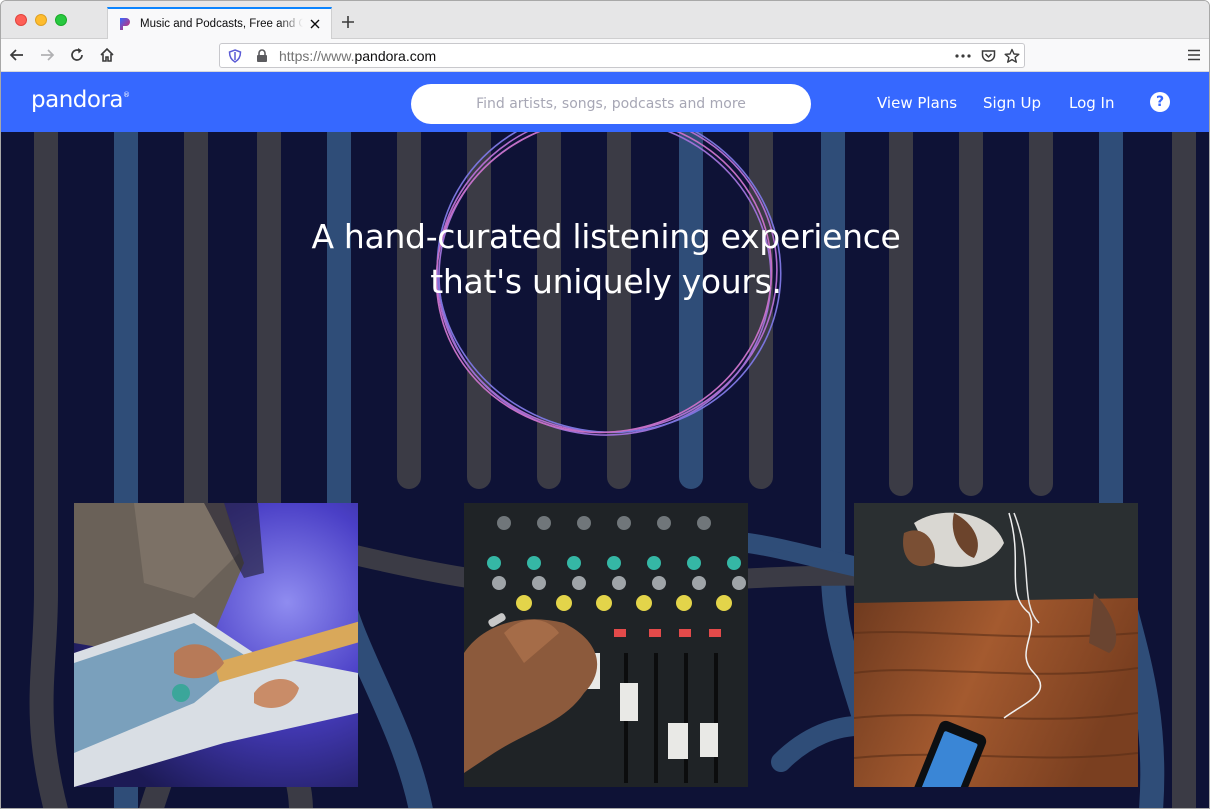 The image size is (1210, 809). What do you see at coordinates (395, 56) in the screenshot?
I see `url-domain: pandora.com` at bounding box center [395, 56].